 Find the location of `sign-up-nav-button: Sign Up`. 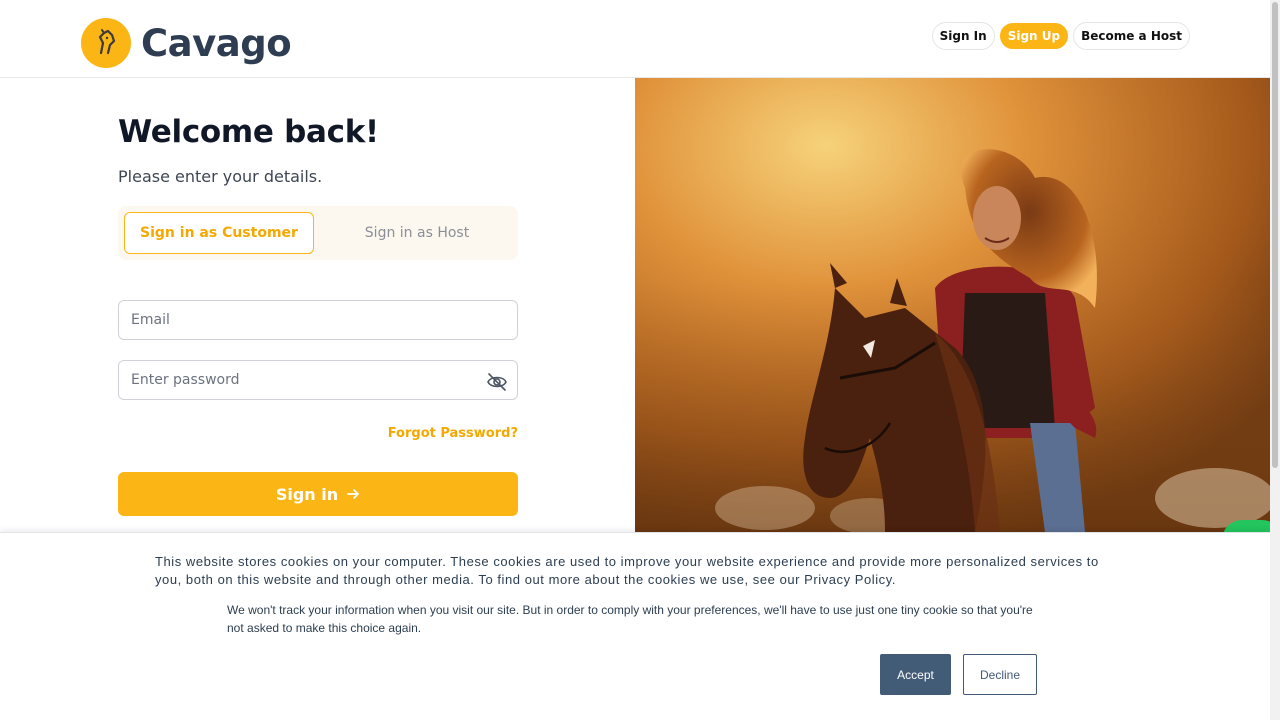

sign-up-nav-button: Sign Up is located at coordinates (1034, 36).